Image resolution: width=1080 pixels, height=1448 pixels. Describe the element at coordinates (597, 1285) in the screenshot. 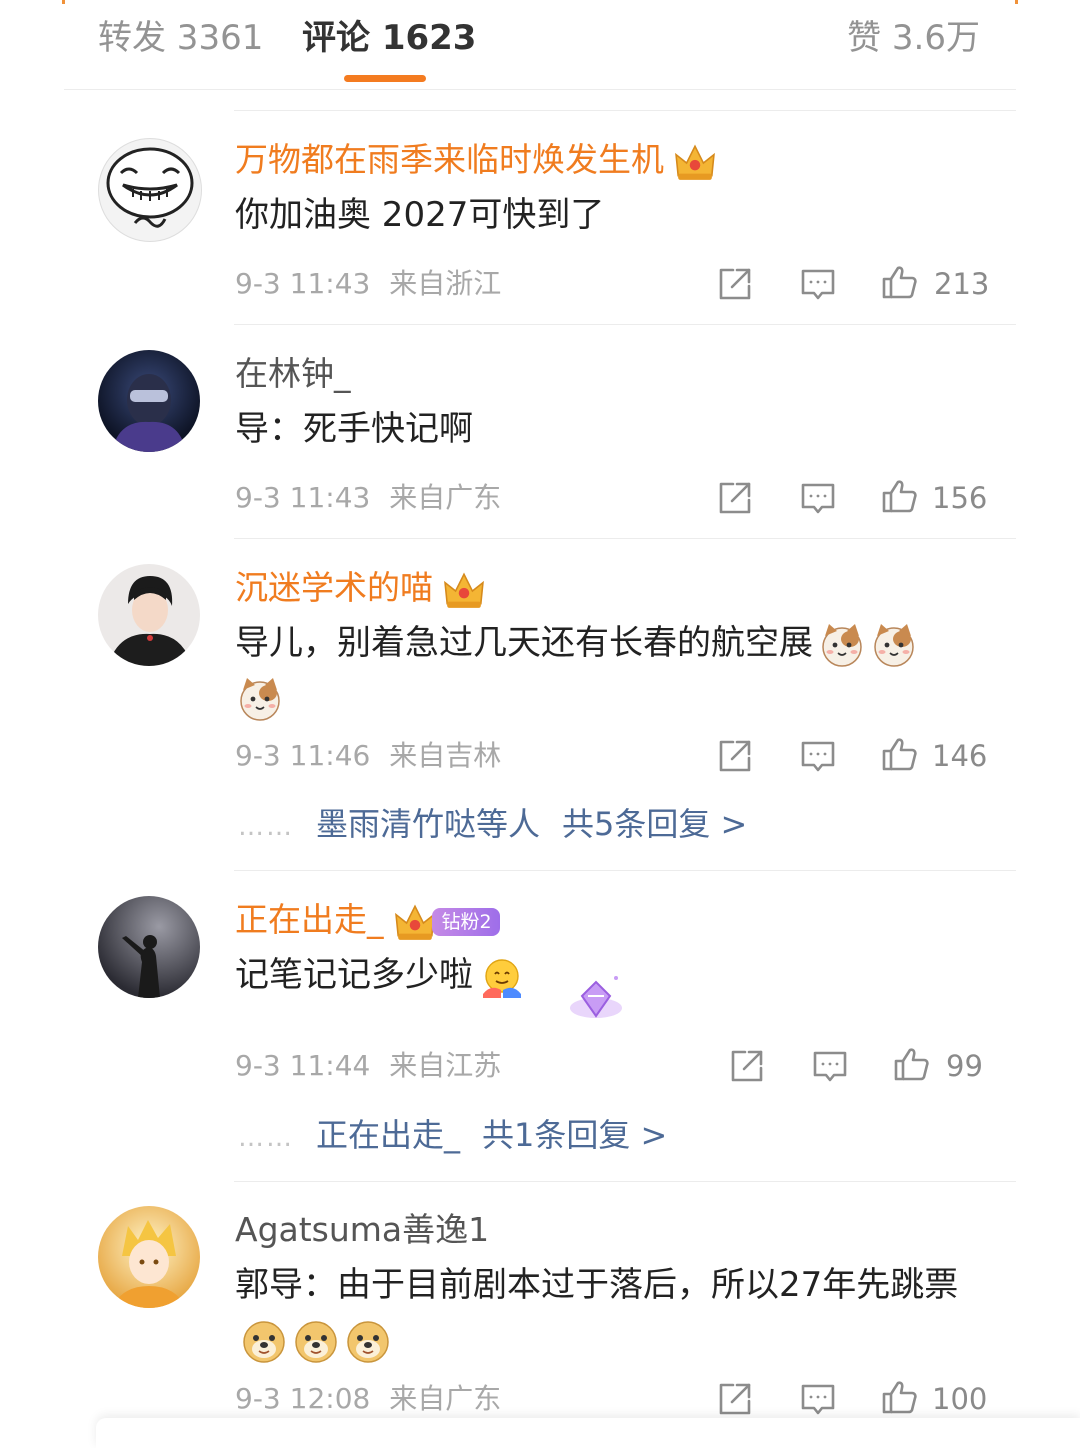

I see `comment-text-body: 郭导：由于目前剧本过于落后，所以27年先跳票` at that location.